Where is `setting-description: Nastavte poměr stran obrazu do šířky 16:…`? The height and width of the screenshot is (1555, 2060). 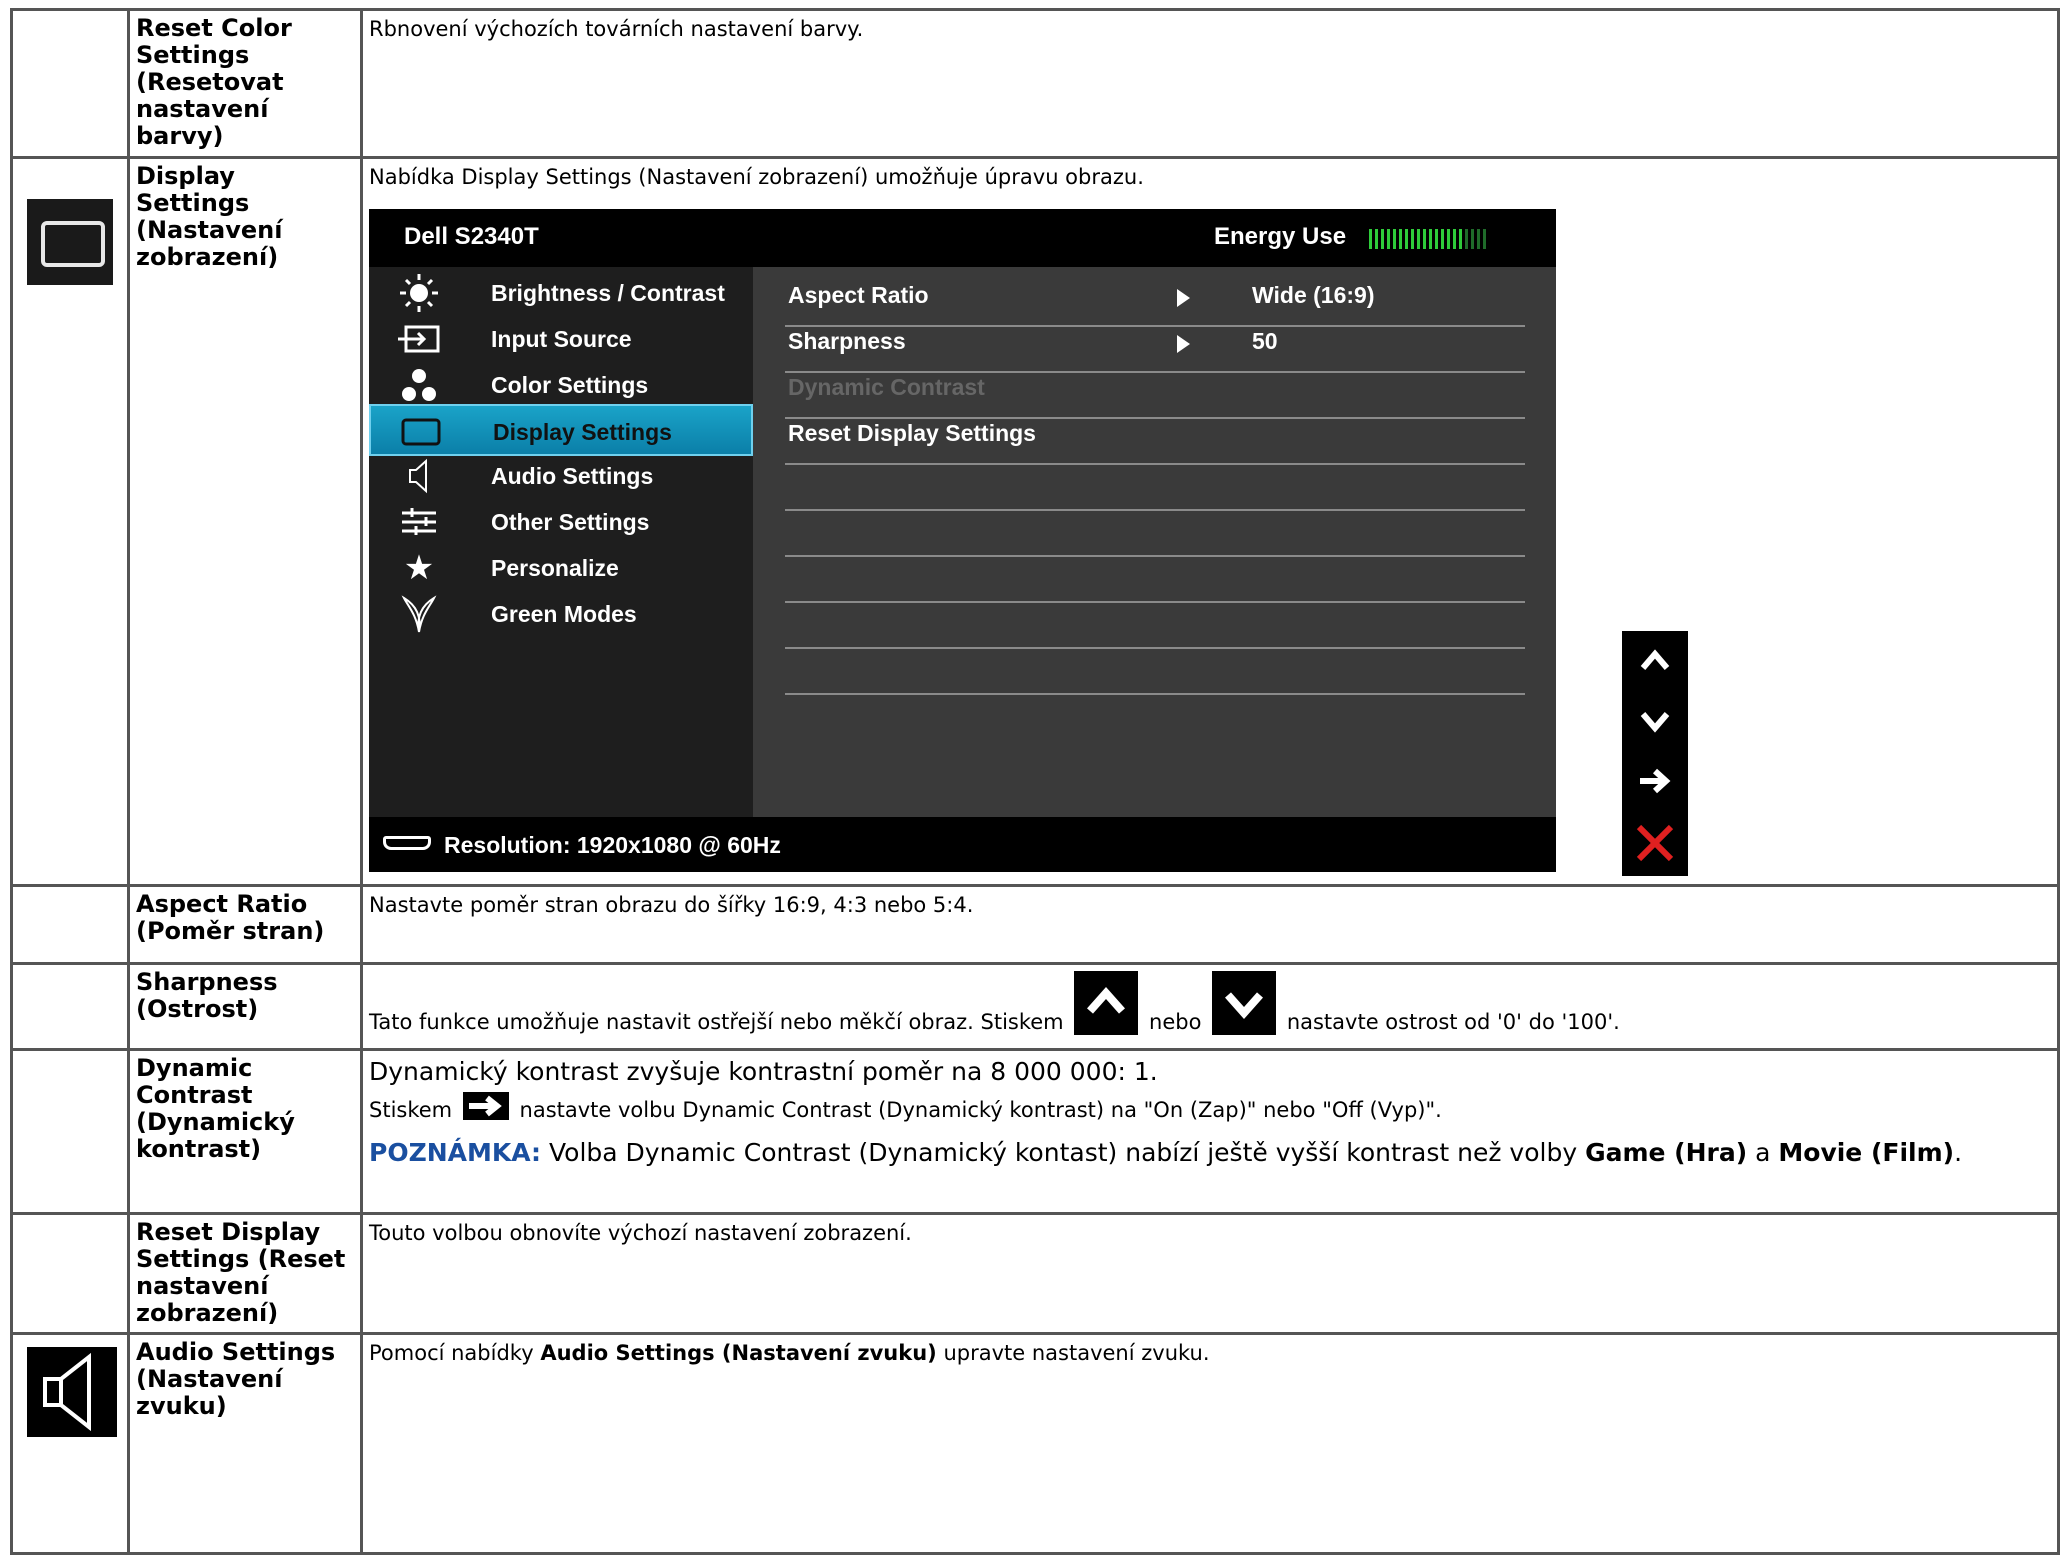
setting-description: Nastavte poměr stran obrazu do šířky 16:… is located at coordinates (1210, 924).